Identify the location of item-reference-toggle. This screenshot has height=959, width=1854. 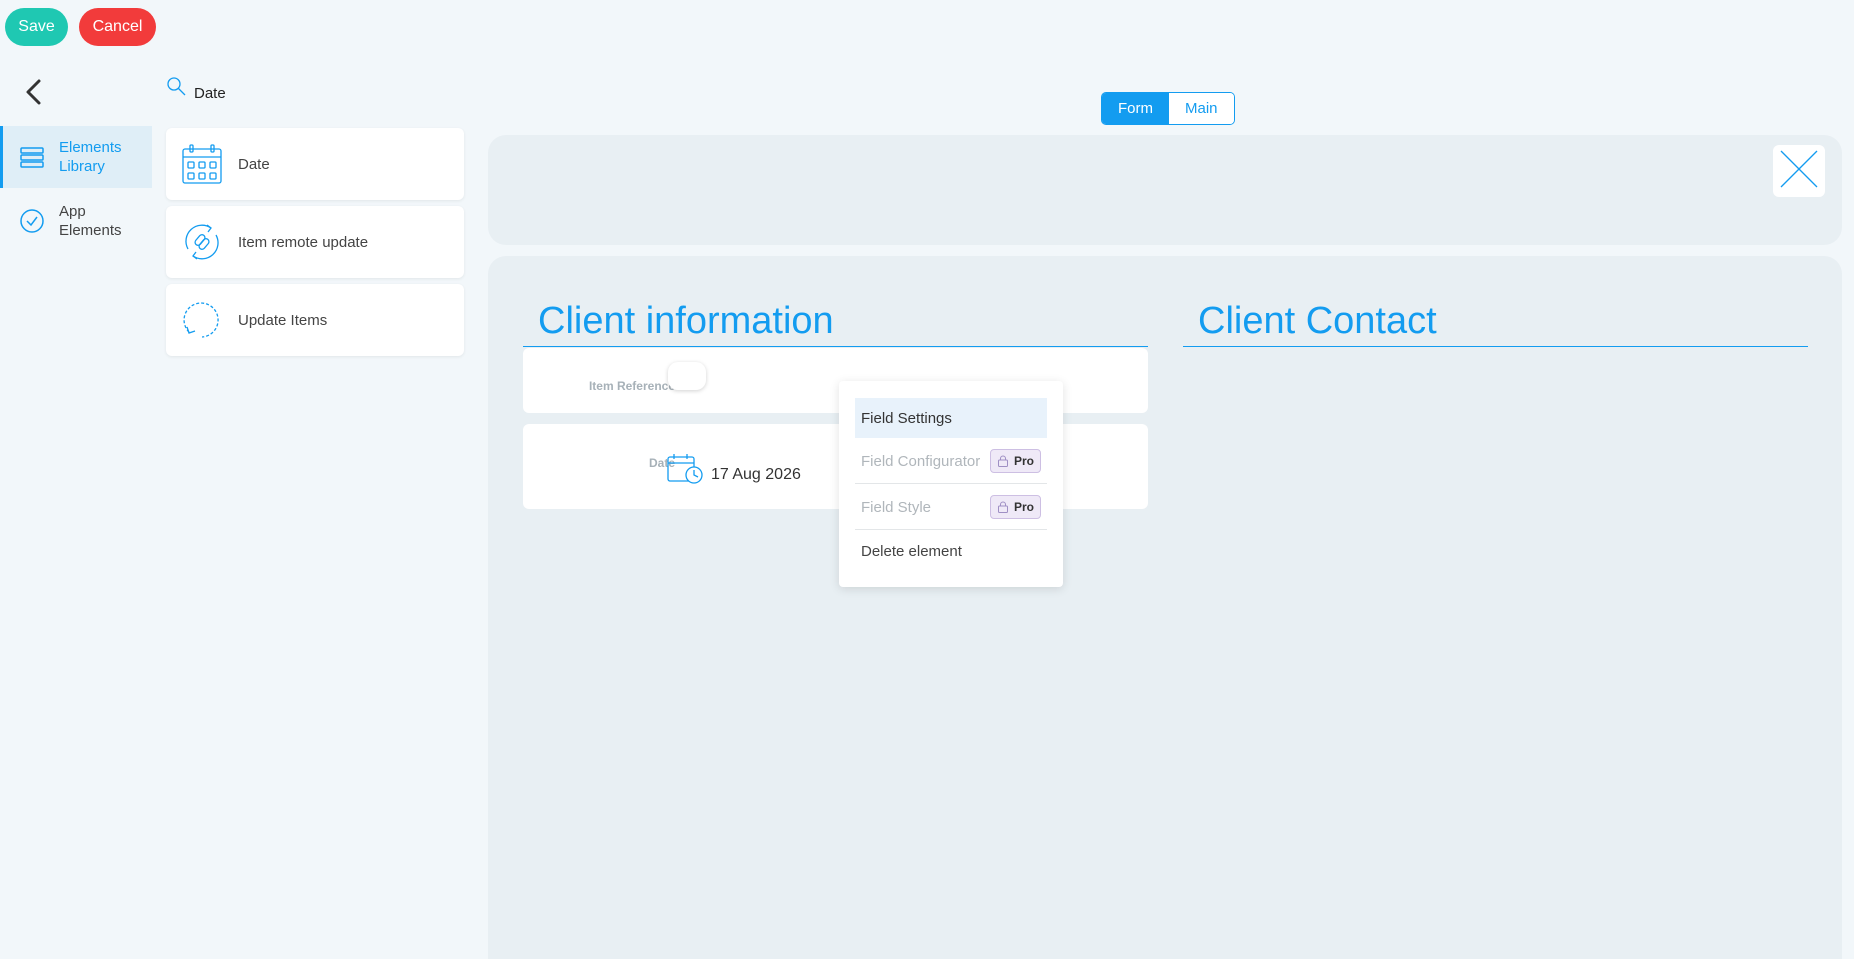
(687, 376).